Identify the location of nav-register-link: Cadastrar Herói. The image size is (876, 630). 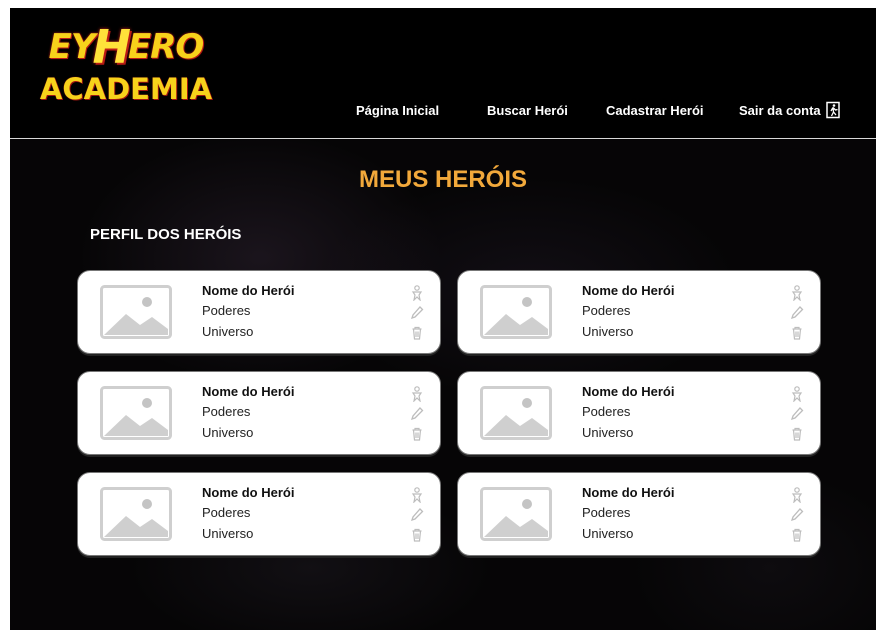
(655, 111).